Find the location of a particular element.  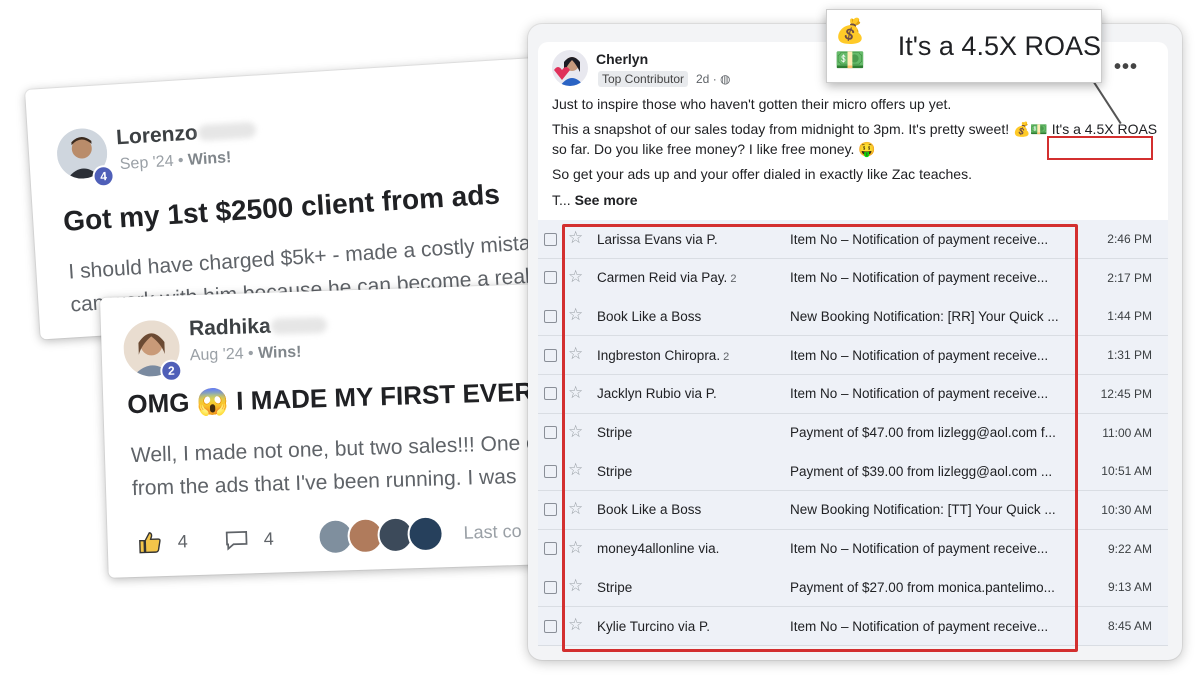

email-time: 2:46 PM is located at coordinates (1129, 239).